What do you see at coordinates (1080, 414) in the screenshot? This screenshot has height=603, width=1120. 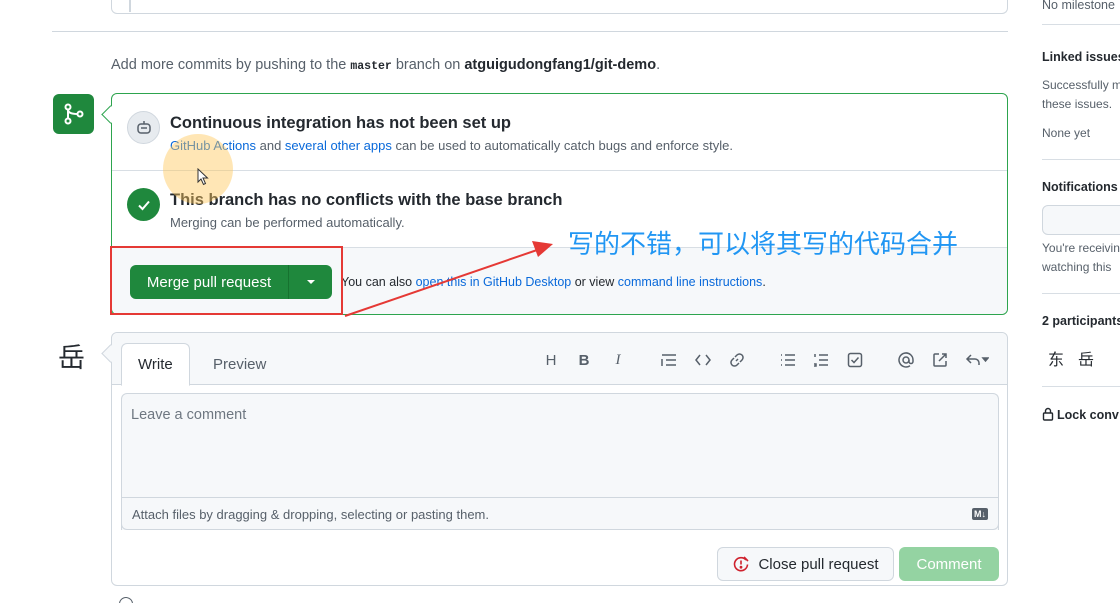 I see `lock-conversation-link: Lock conv` at bounding box center [1080, 414].